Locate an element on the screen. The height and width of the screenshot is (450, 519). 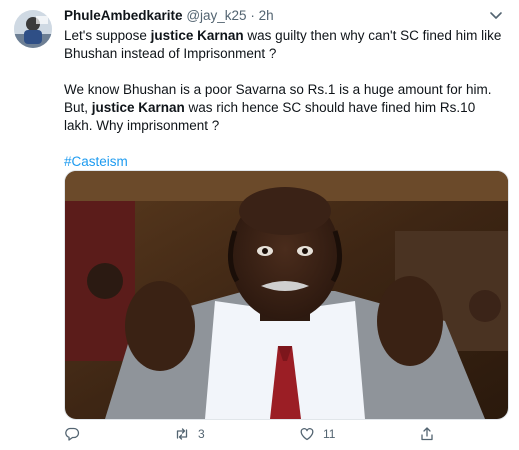
text-segment: Let's suppose is located at coordinates (107, 35).